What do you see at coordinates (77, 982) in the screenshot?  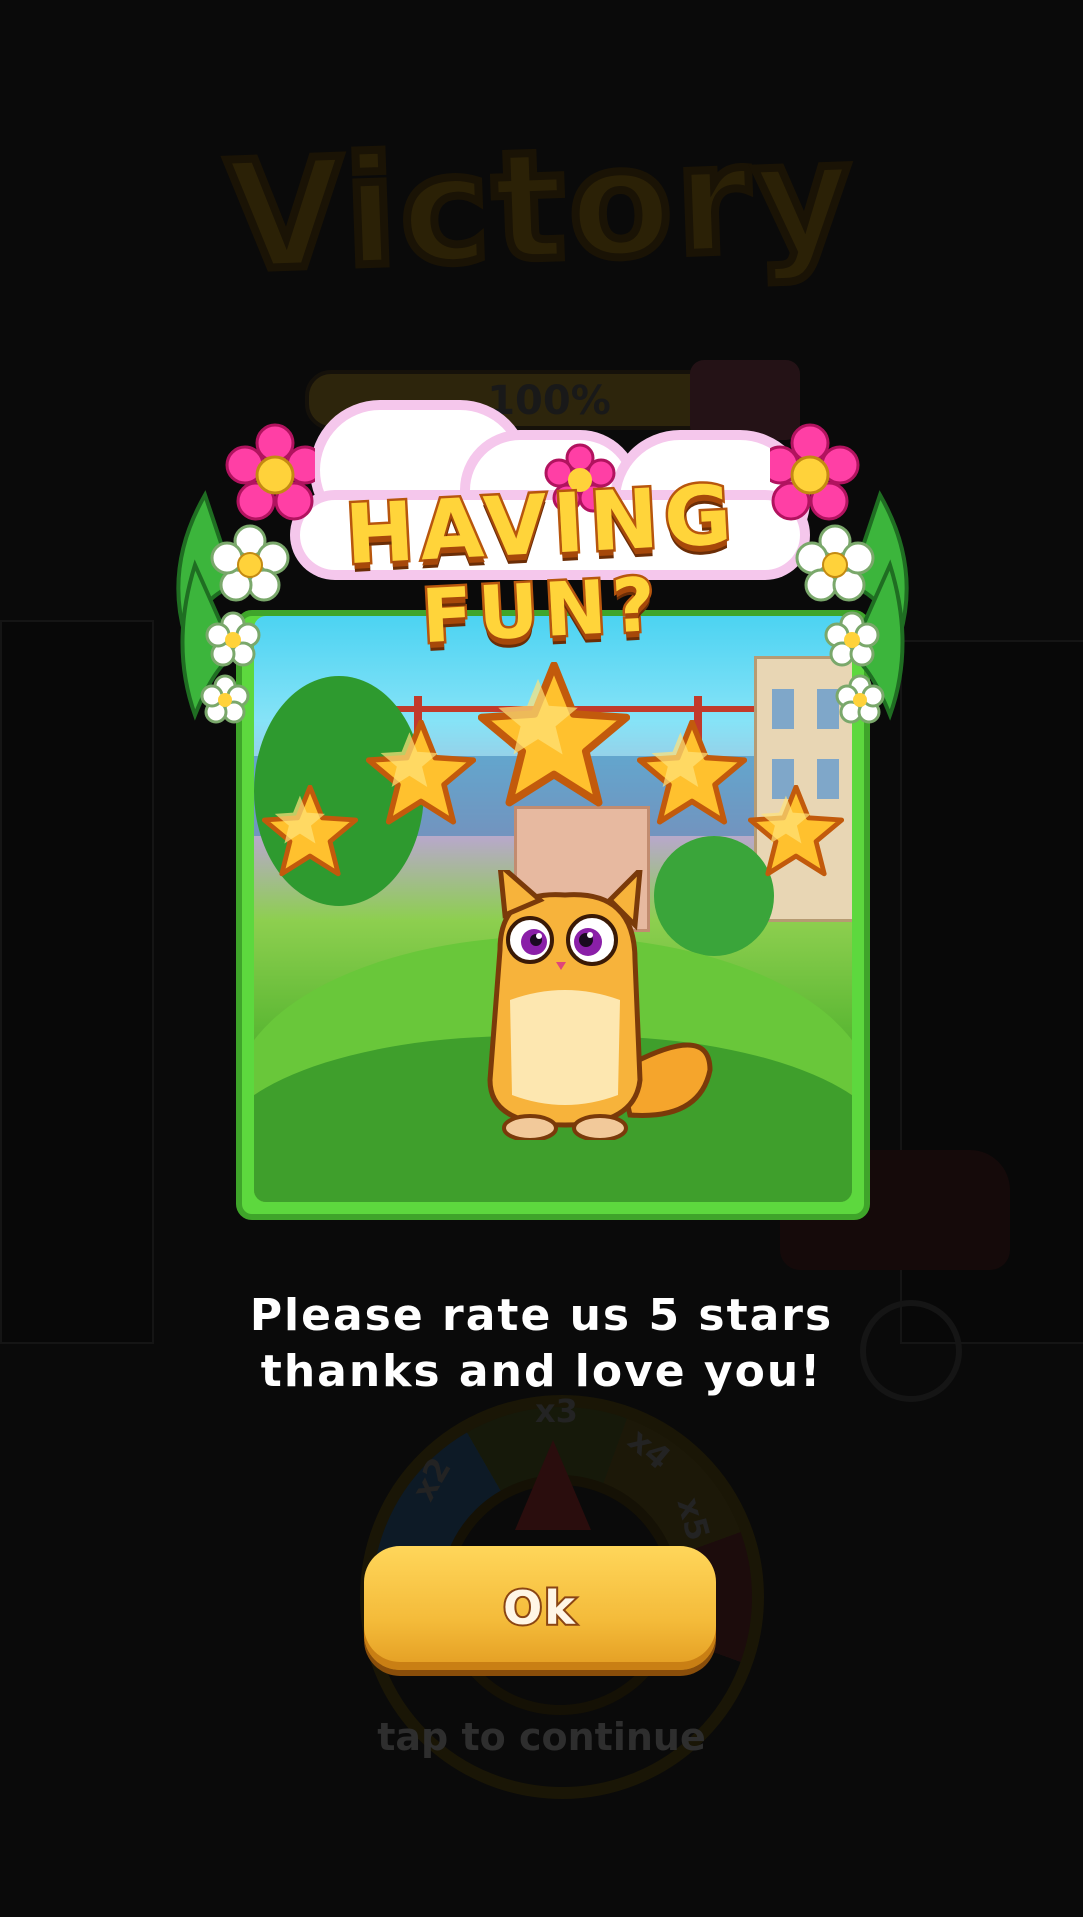 I see `background-building-left` at bounding box center [77, 982].